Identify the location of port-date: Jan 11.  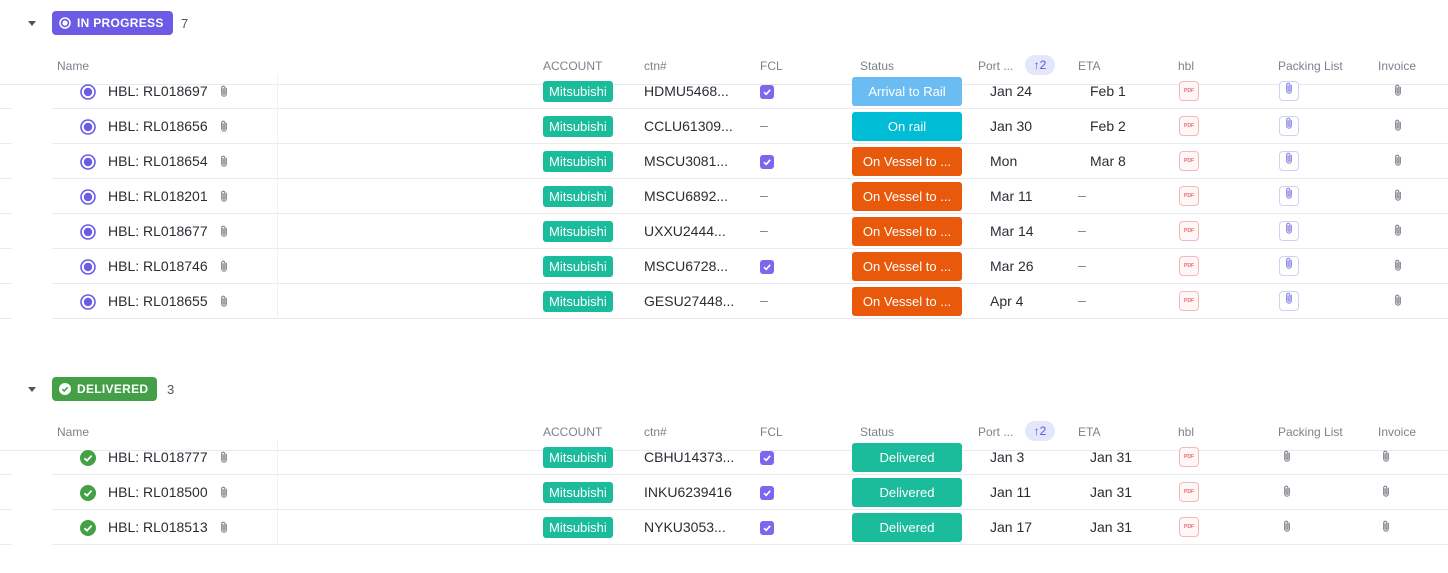
(1010, 492).